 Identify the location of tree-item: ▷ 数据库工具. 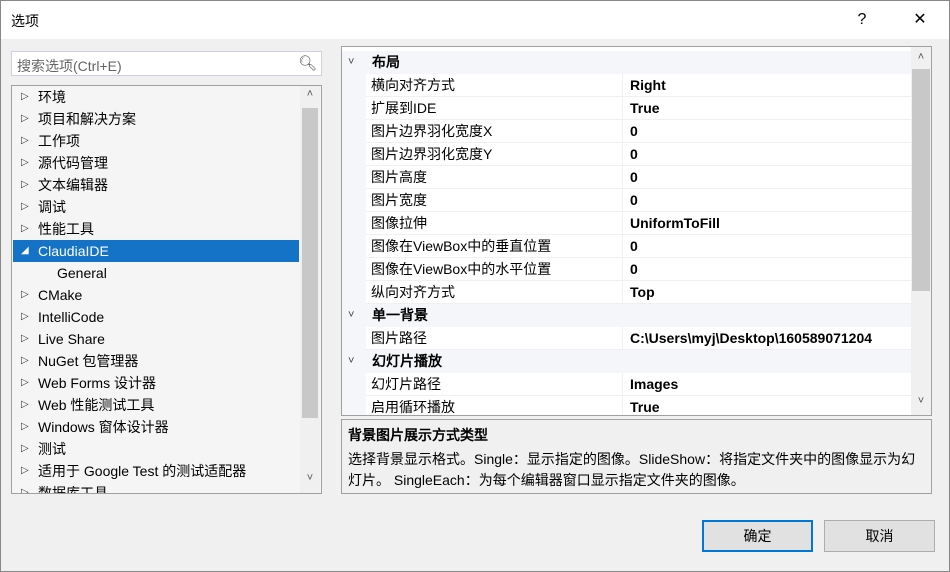
(156, 487).